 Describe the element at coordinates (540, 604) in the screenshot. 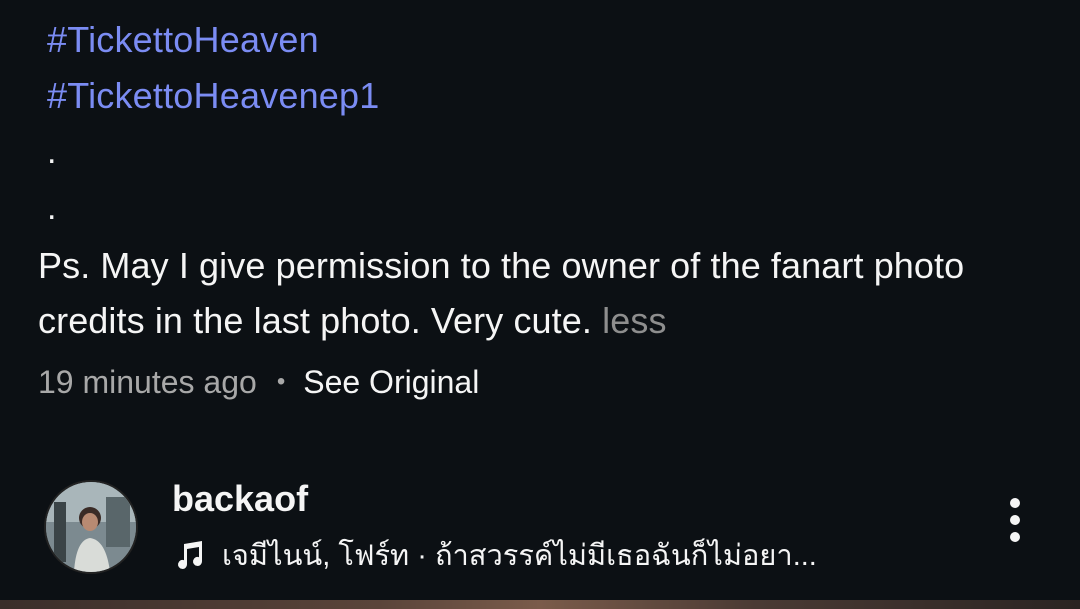

I see `post-media-preview` at that location.